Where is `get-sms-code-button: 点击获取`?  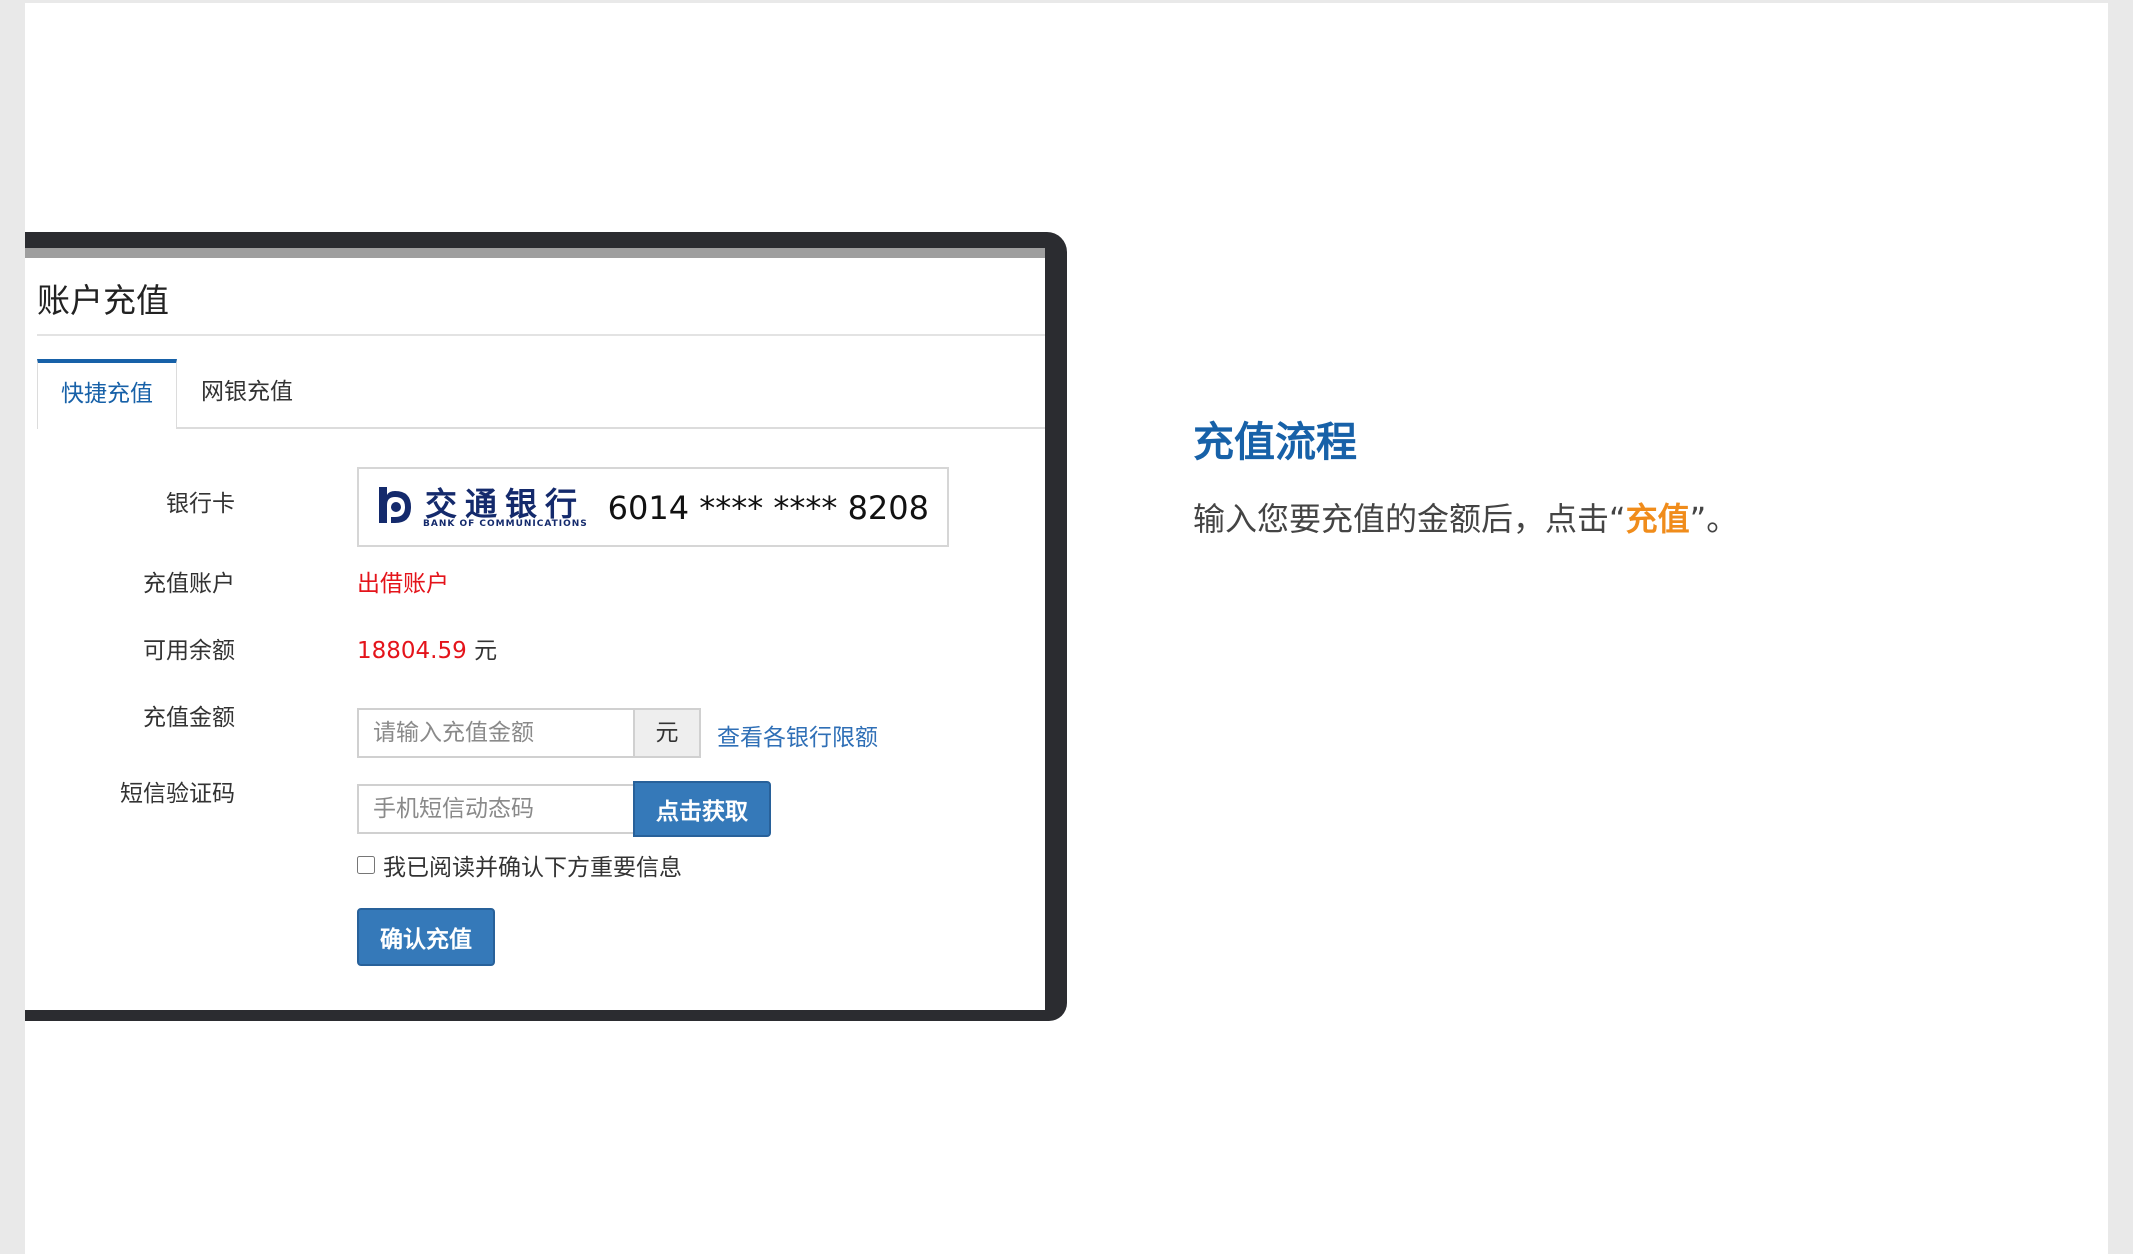 get-sms-code-button: 点击获取 is located at coordinates (702, 809).